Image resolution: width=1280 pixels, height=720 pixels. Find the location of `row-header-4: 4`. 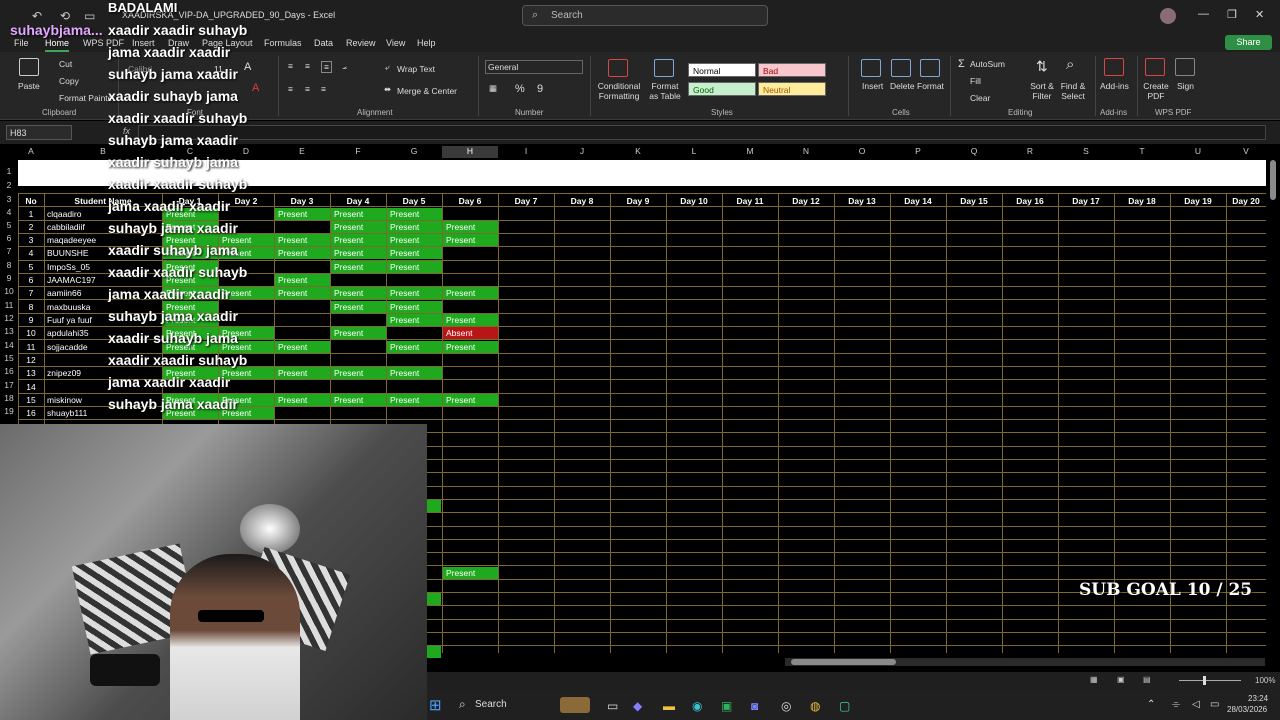

row-header-4: 4 is located at coordinates (9, 212).